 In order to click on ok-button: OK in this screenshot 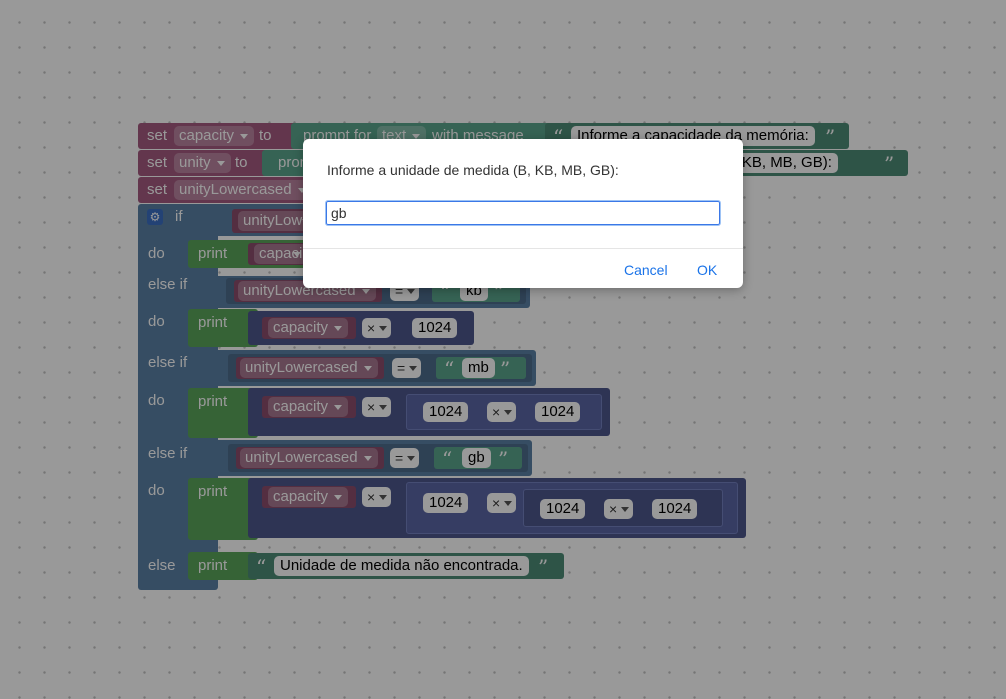, I will do `click(707, 270)`.